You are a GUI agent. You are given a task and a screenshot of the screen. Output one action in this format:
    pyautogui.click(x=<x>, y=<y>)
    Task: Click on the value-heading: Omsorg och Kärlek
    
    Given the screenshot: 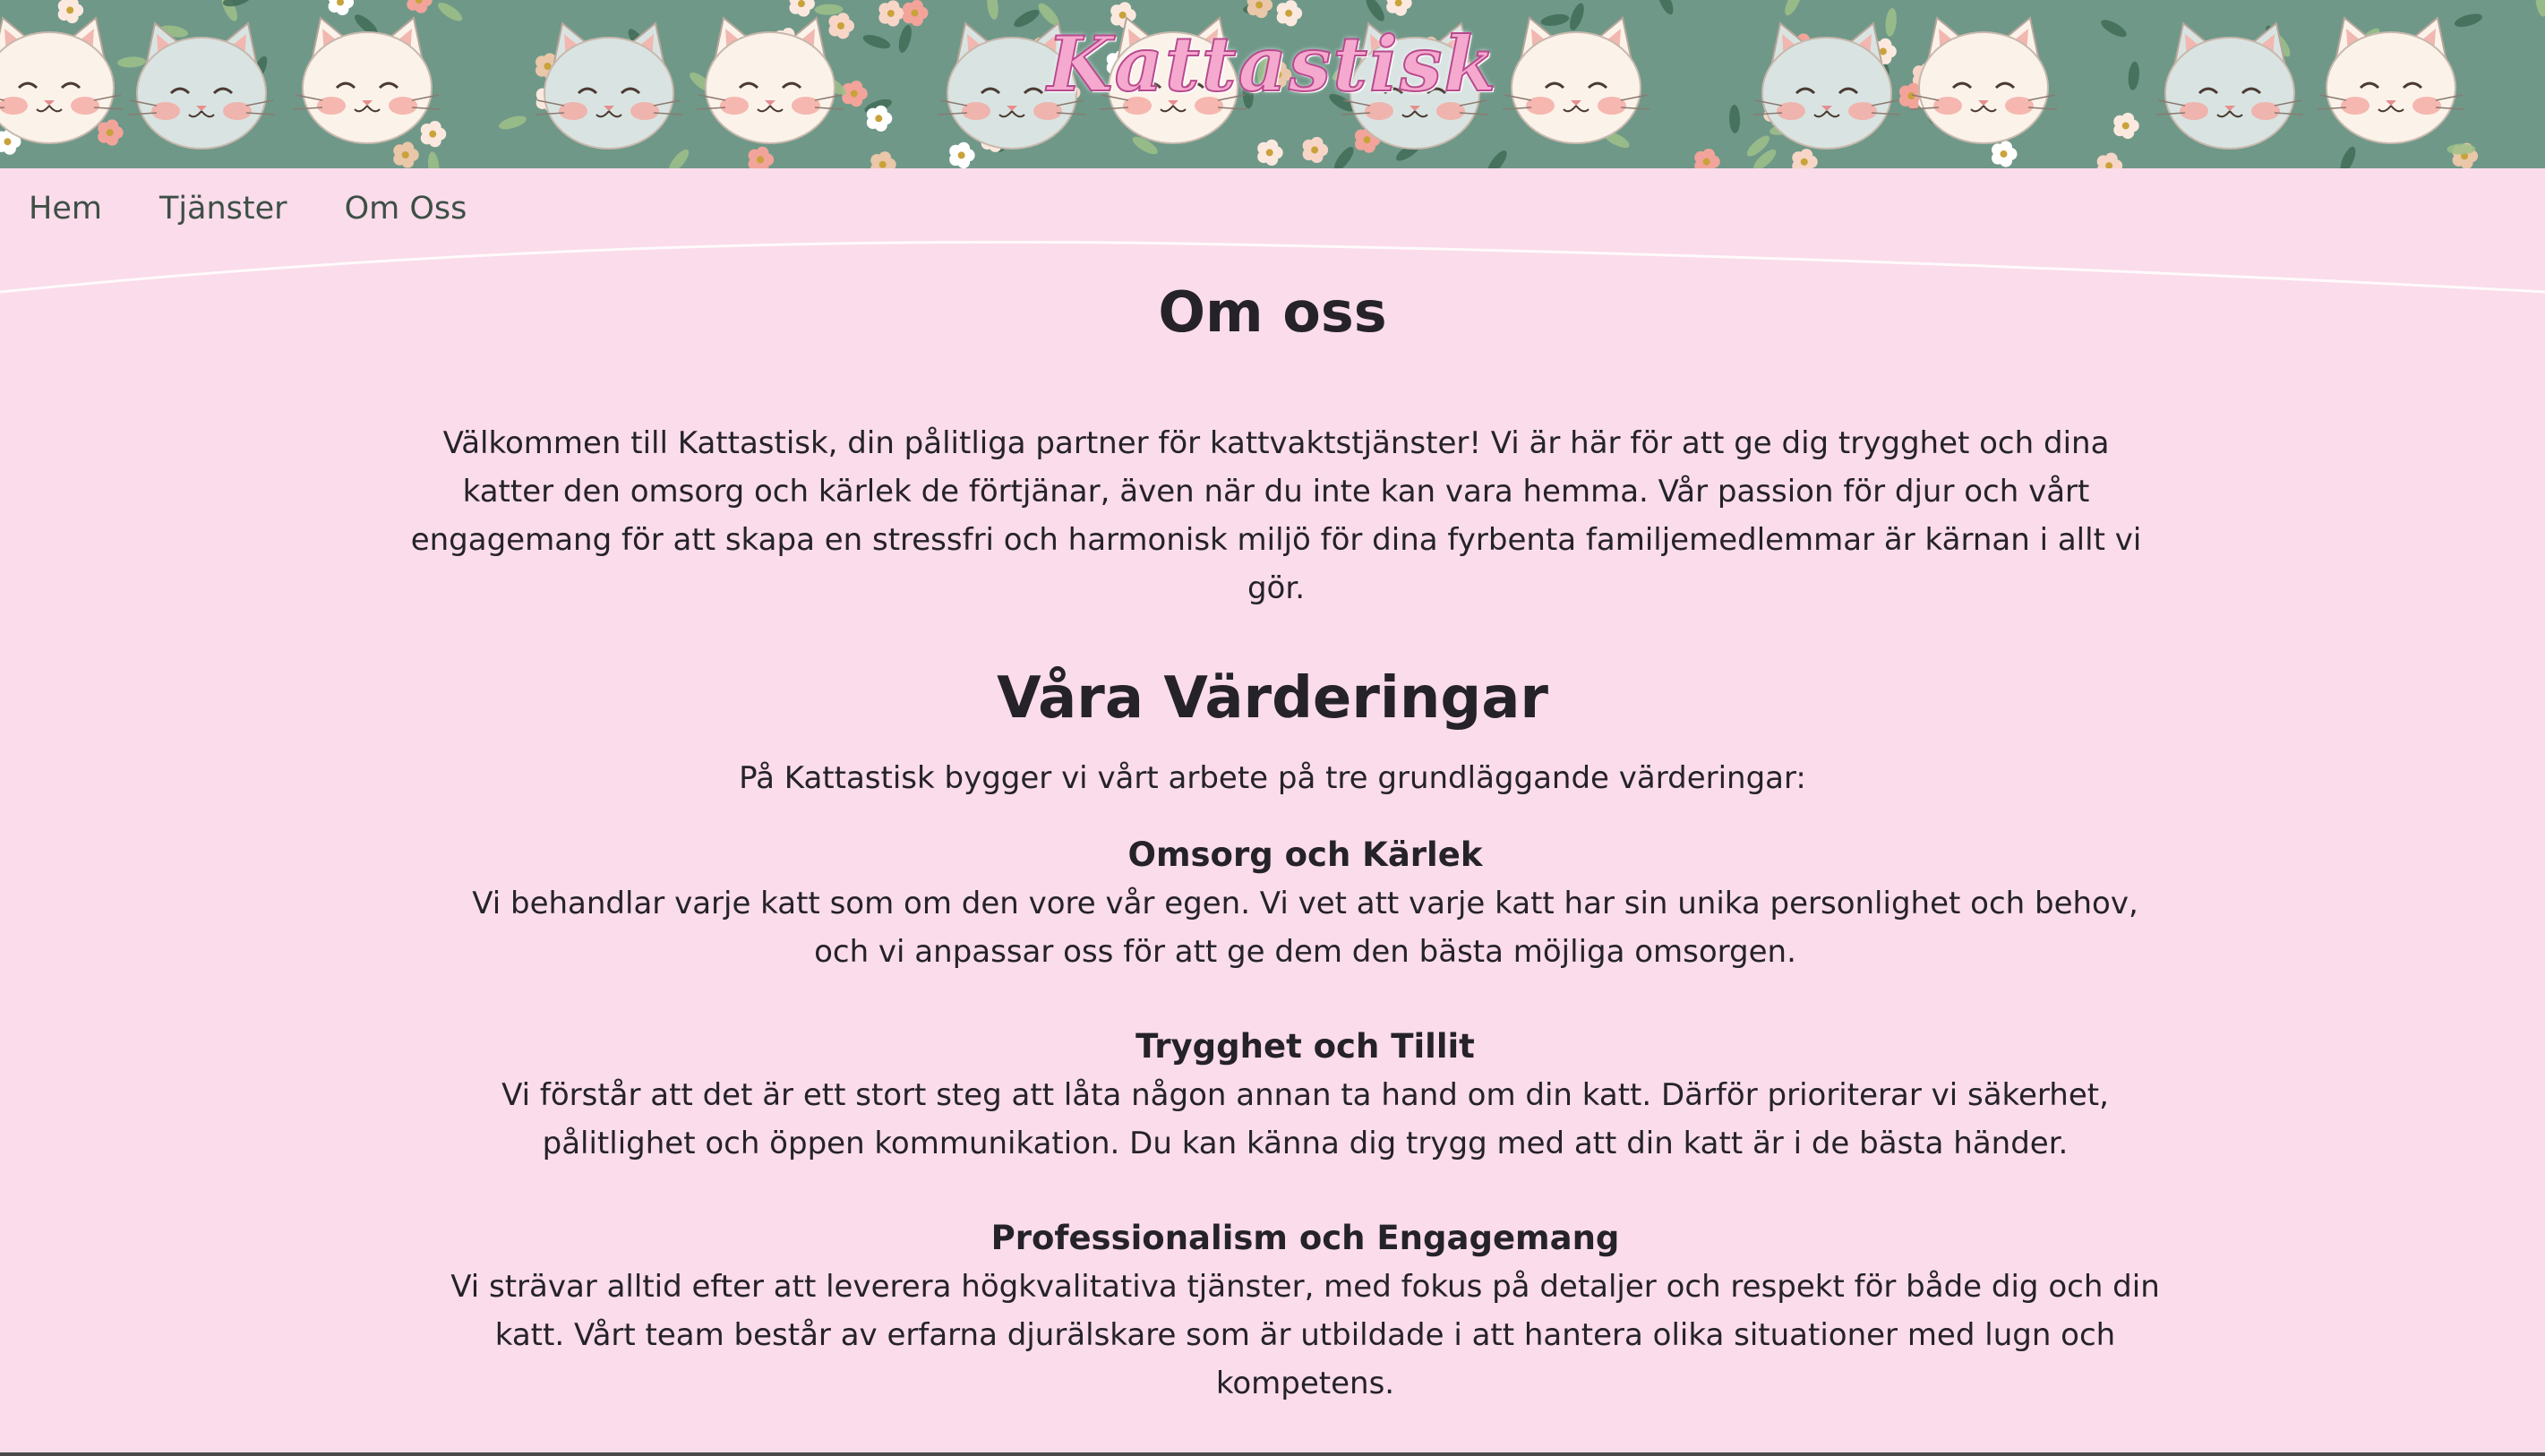 What is the action you would take?
    pyautogui.click(x=1305, y=854)
    